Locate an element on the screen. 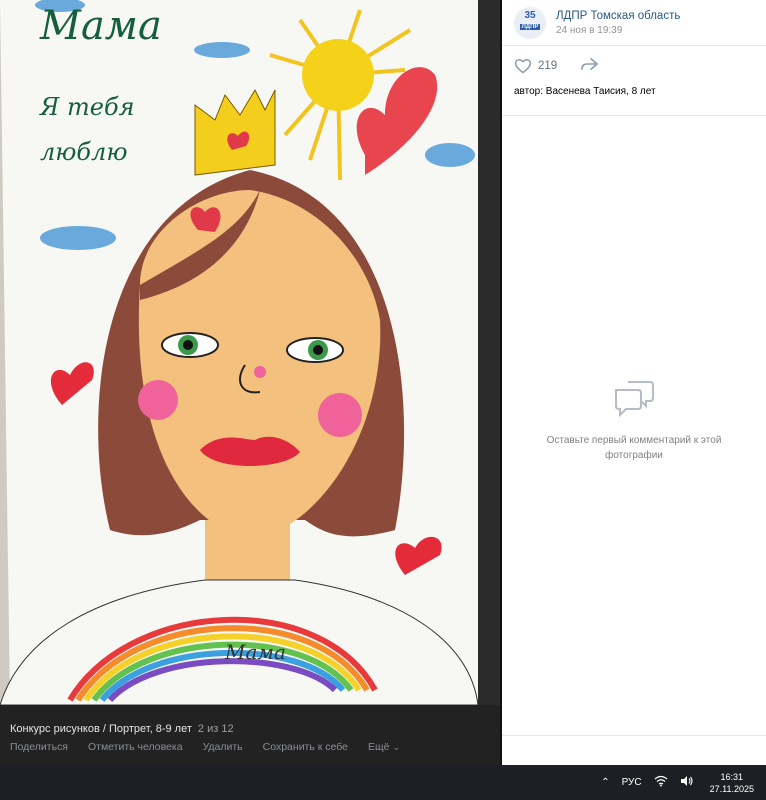  avatar-text: ЛДПР is located at coordinates (530, 26).